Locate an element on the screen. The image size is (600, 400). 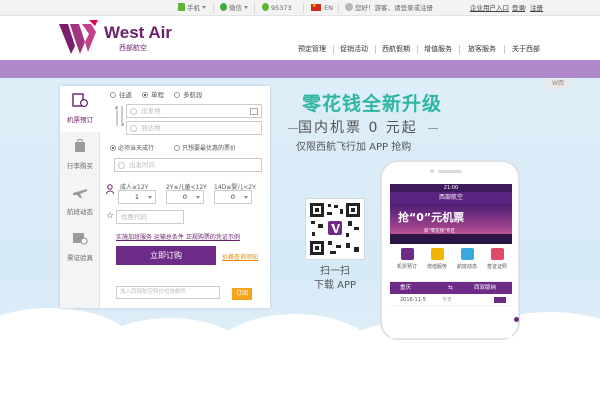
departure-input: 出发地 is located at coordinates (194, 111).